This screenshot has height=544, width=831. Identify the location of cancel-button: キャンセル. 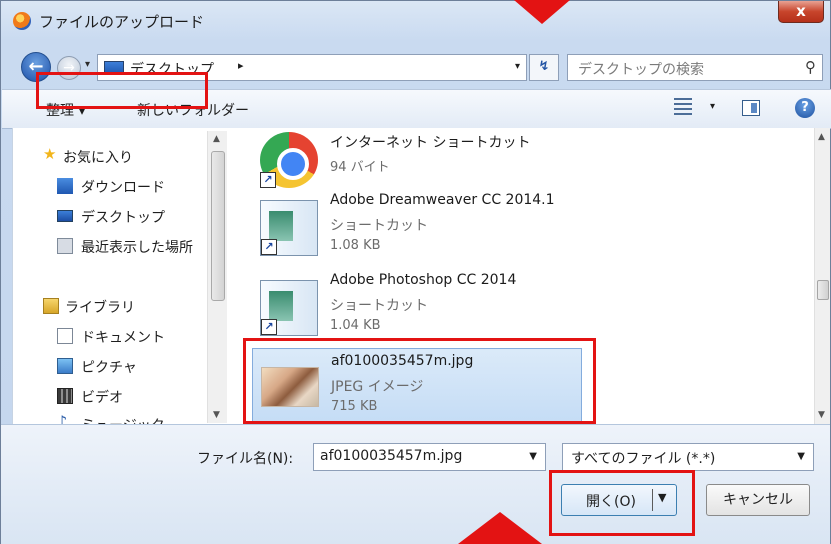
(758, 500).